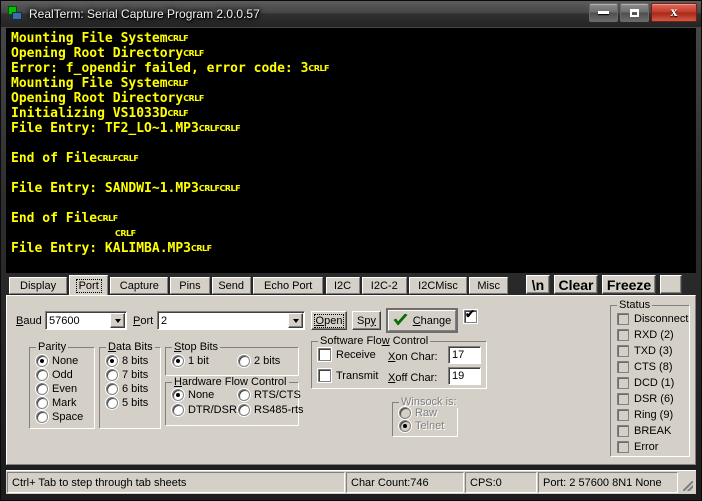  What do you see at coordinates (170, 53) in the screenshot?
I see `terminal-line: Opening Root DirectoryCRLF` at bounding box center [170, 53].